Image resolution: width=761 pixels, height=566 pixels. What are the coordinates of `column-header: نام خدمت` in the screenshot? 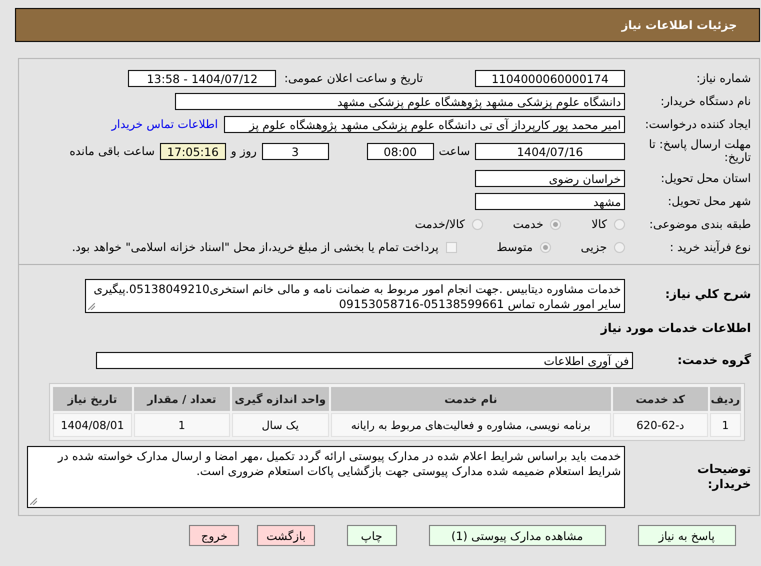 It's located at (470, 399).